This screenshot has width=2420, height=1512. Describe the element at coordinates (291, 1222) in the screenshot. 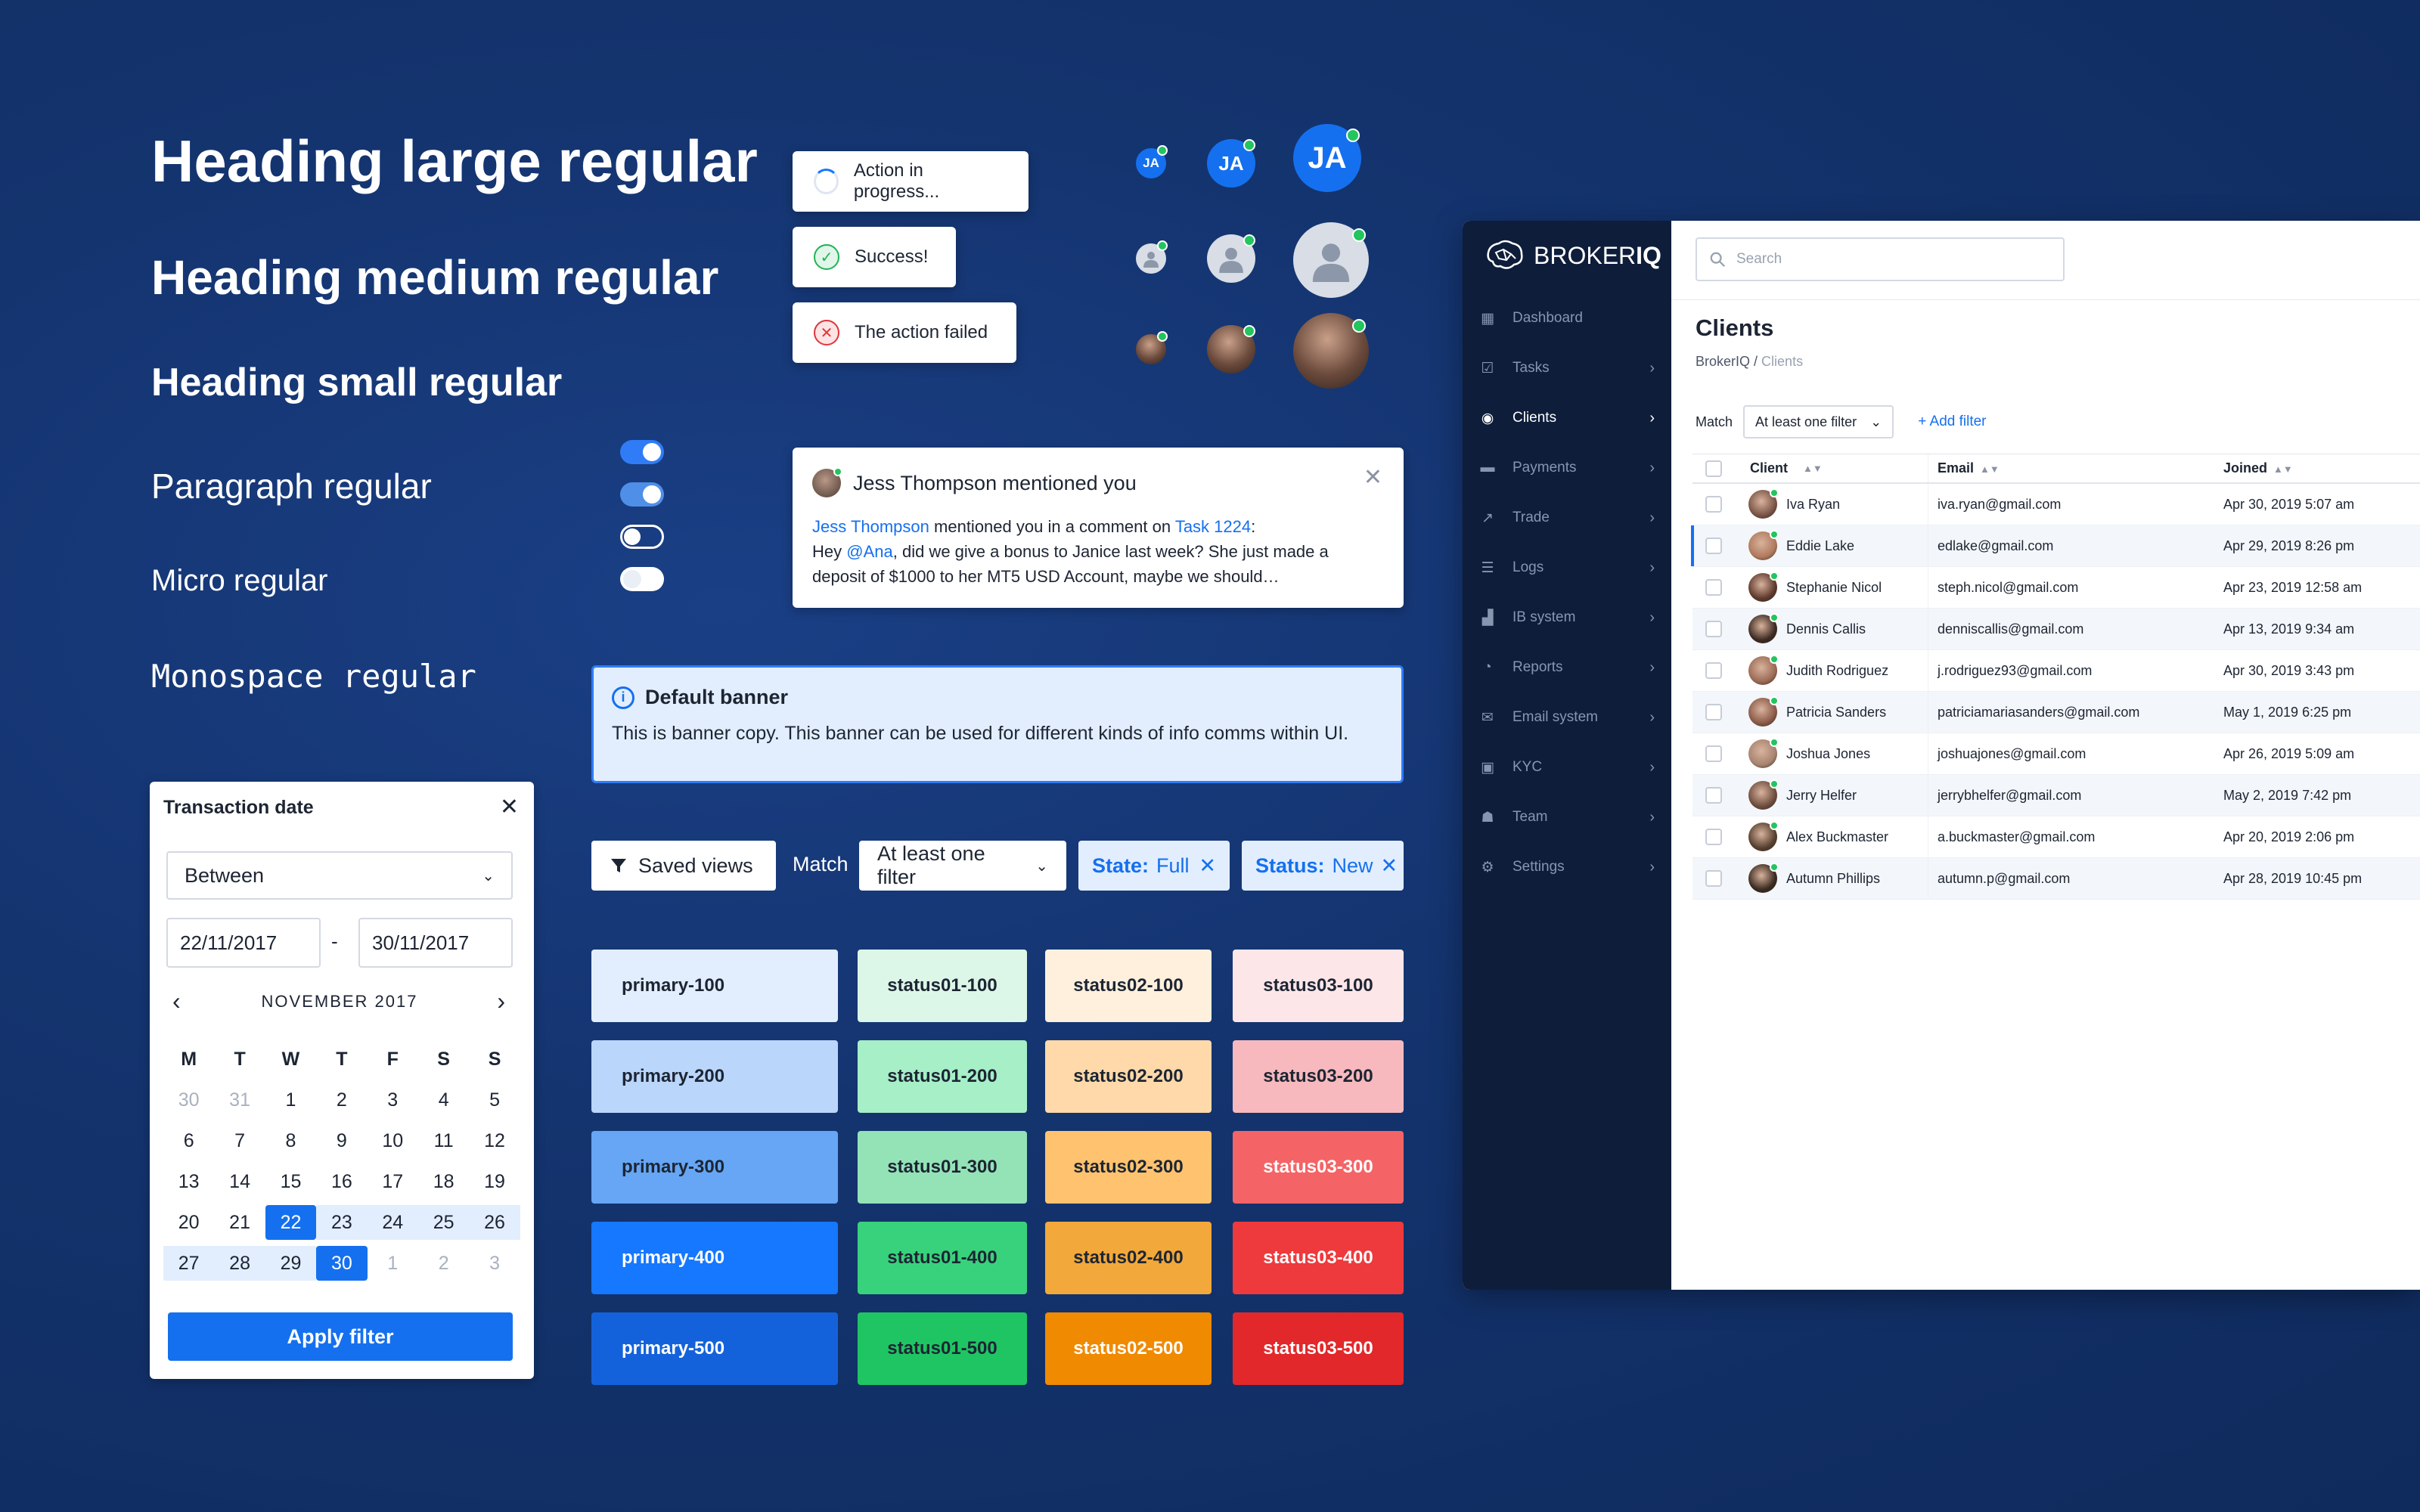

I see `calendar-day: 22` at that location.